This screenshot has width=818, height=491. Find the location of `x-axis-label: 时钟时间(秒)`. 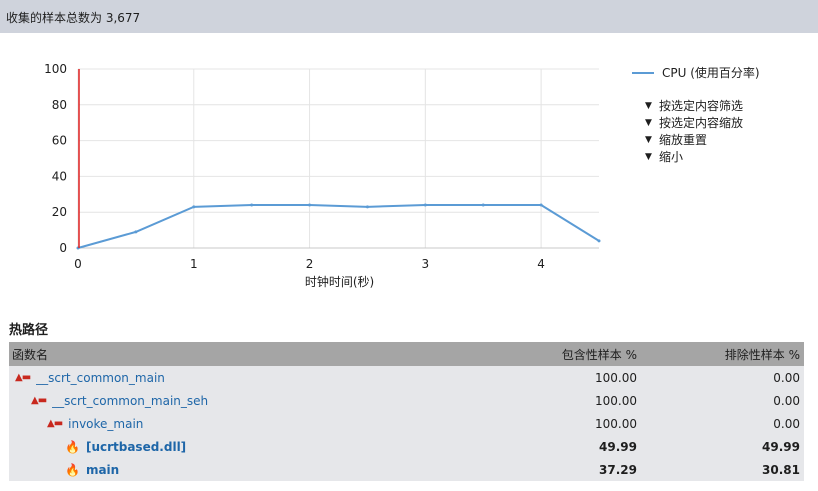

x-axis-label: 时钟时间(秒) is located at coordinates (339, 281).